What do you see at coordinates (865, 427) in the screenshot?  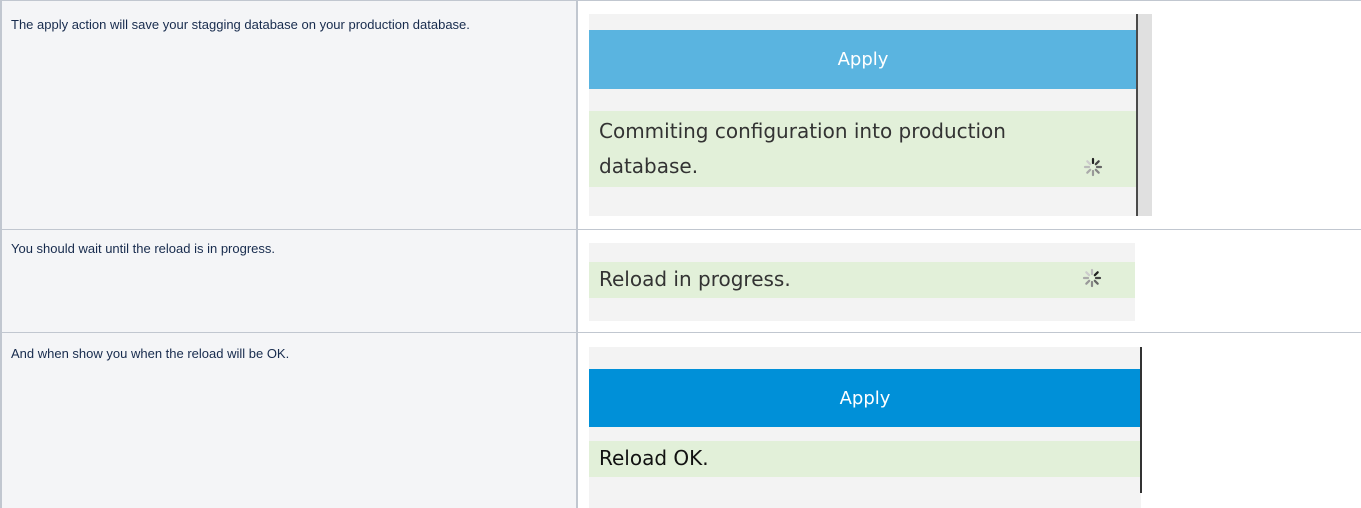 I see `screenshot-reload-ok: Apply Reload OK.` at bounding box center [865, 427].